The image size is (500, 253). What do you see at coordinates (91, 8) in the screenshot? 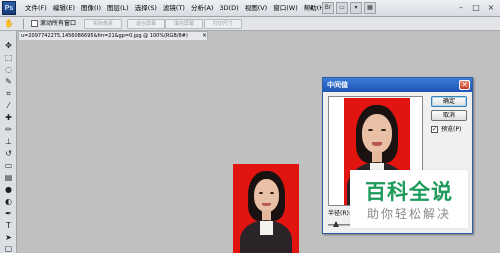
I see `menu-image: 图像(I)` at bounding box center [91, 8].